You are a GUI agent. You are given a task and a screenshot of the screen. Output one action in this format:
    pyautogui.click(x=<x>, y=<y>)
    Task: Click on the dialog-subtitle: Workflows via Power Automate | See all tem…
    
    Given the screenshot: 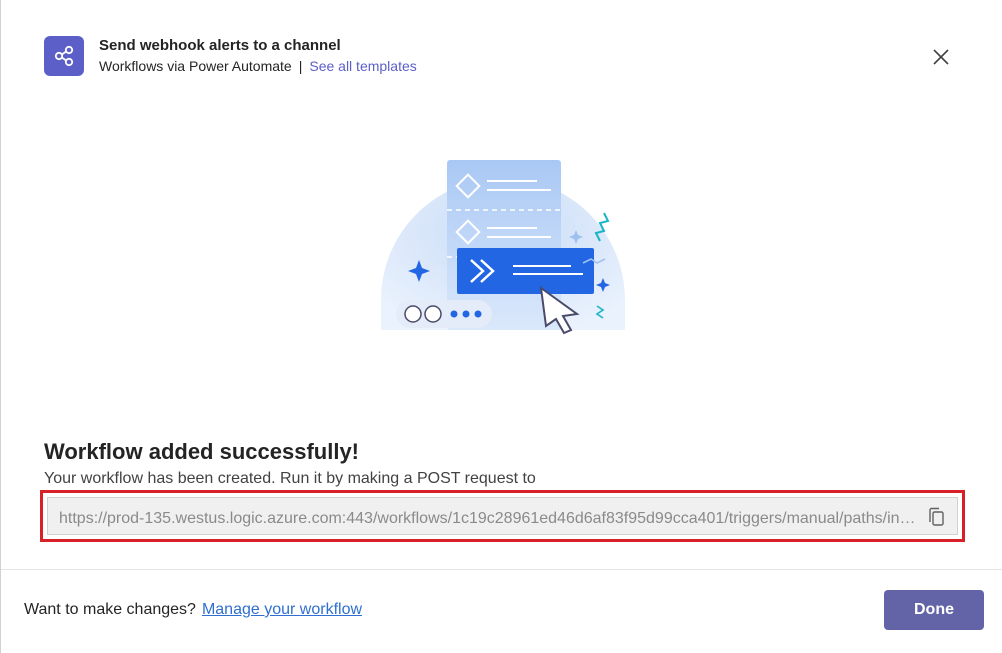 What is the action you would take?
    pyautogui.click(x=258, y=66)
    